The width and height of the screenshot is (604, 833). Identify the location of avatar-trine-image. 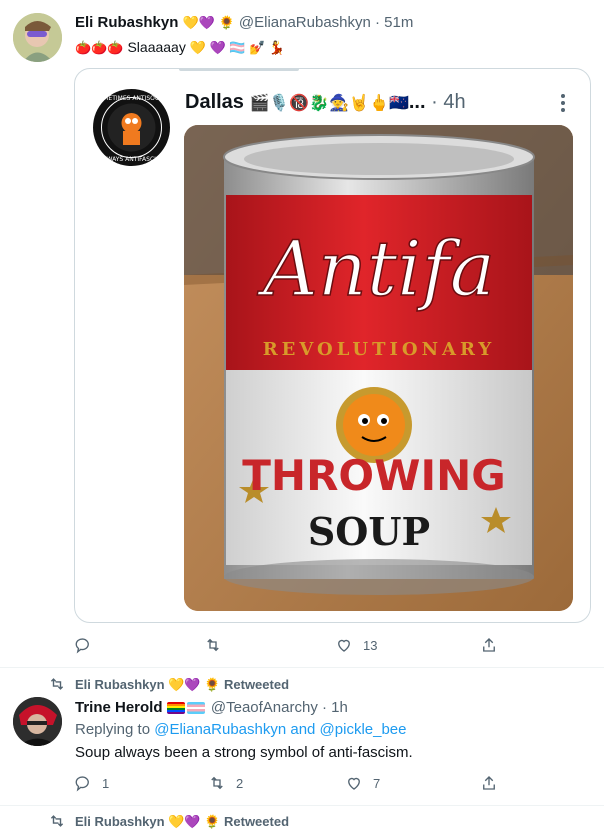
(37, 721).